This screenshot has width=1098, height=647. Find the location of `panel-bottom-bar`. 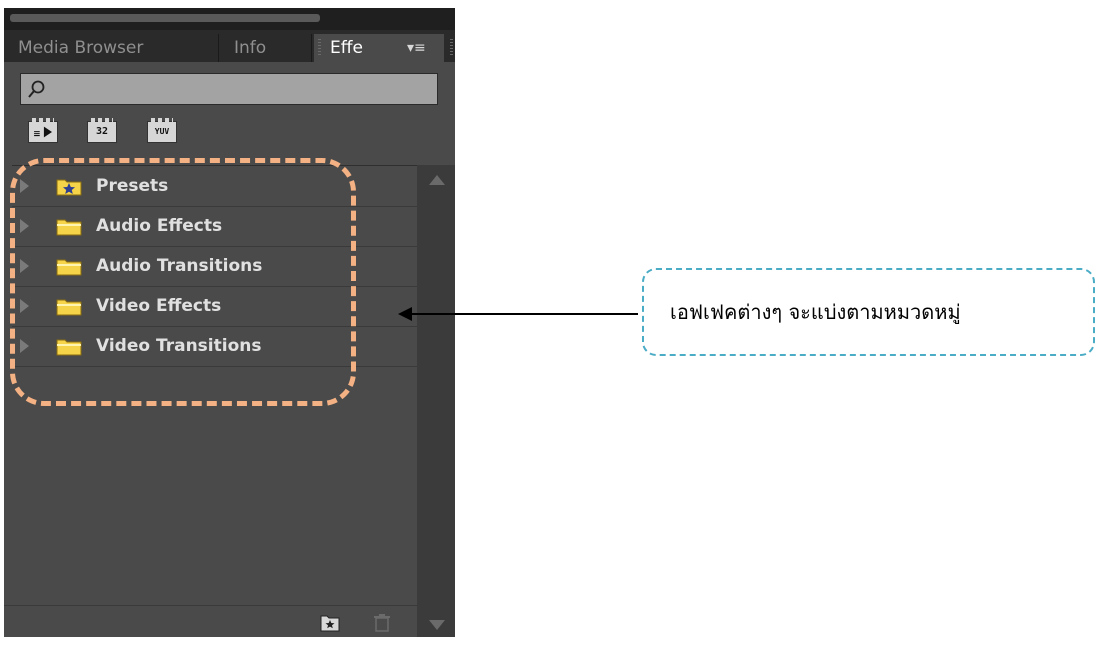

panel-bottom-bar is located at coordinates (210, 621).